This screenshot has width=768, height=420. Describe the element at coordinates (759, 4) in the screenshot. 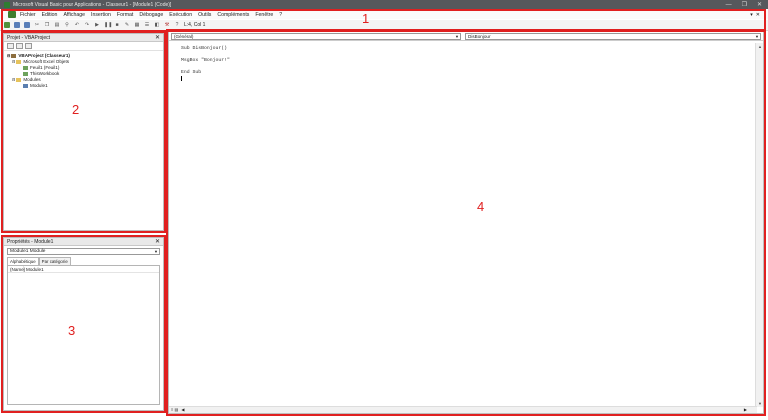

I see `close-window-button: ✕` at that location.